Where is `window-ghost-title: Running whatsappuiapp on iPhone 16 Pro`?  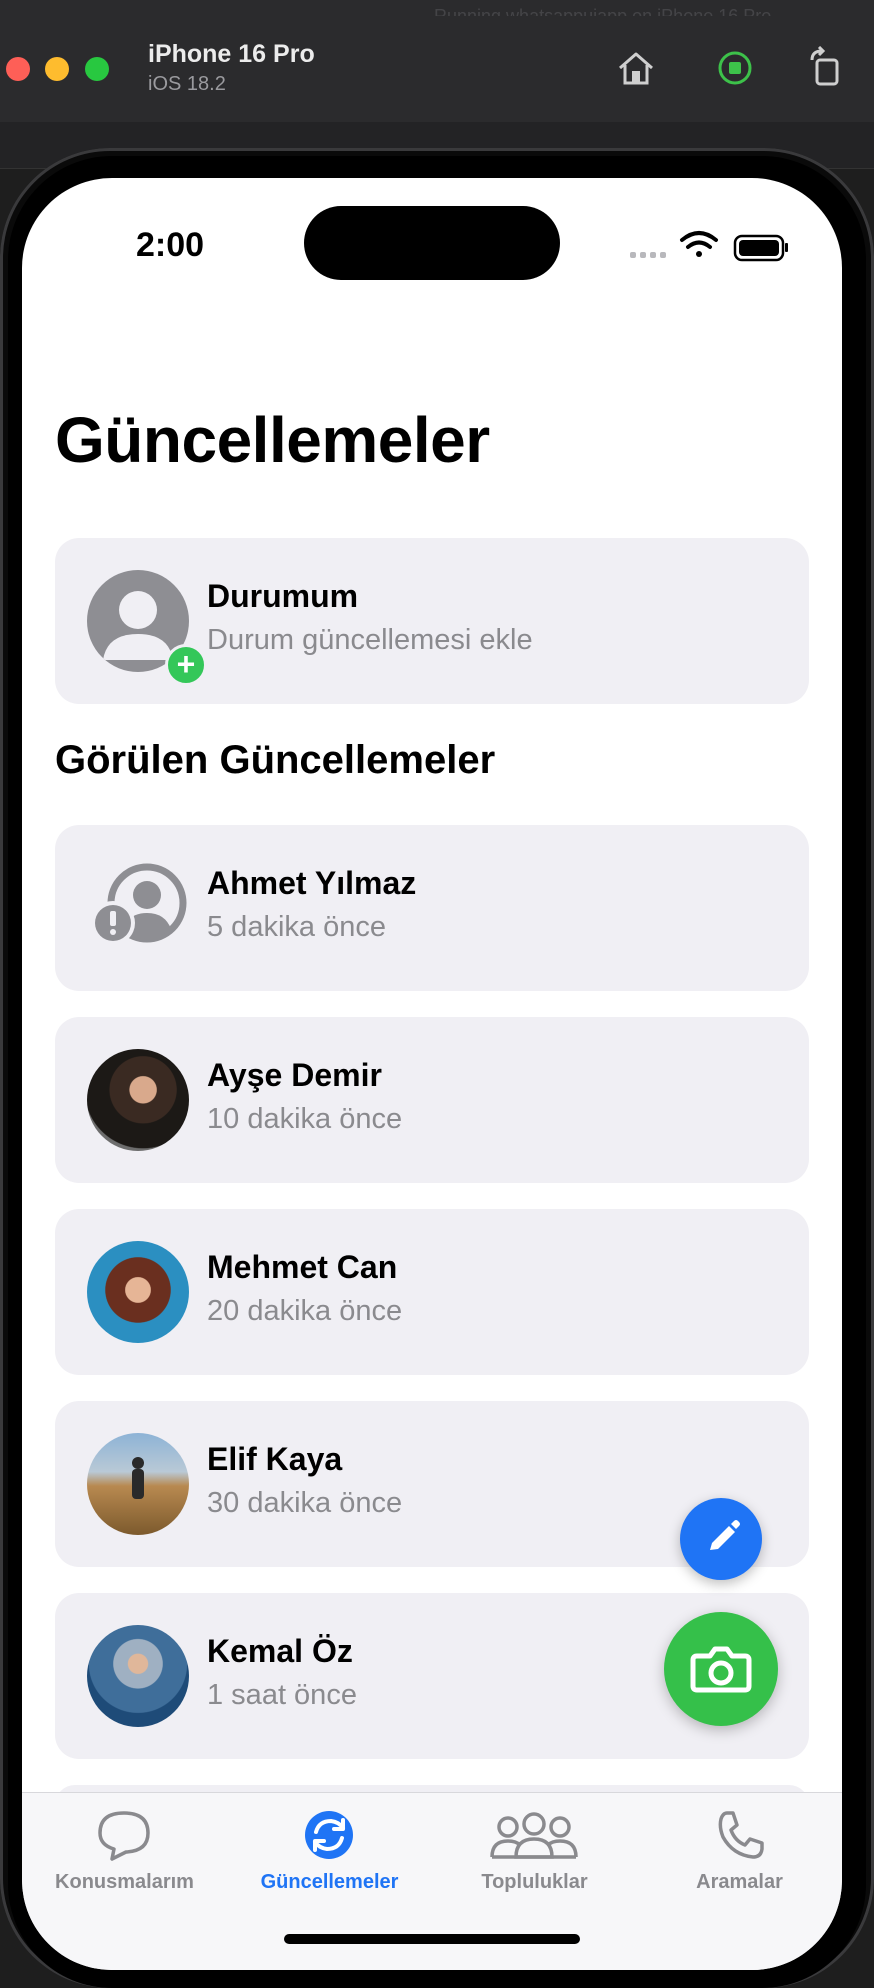
window-ghost-title: Running whatsappuiapp on iPhone 16 Pro is located at coordinates (603, 11).